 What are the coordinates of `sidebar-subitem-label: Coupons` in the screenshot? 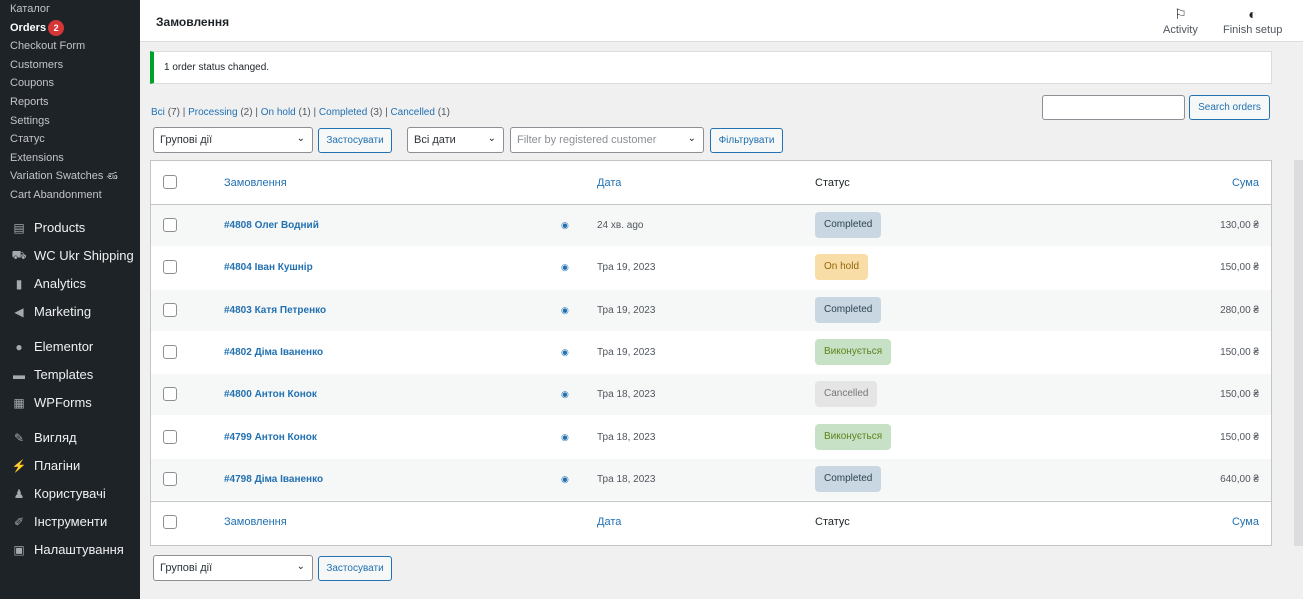 It's located at (32, 83).